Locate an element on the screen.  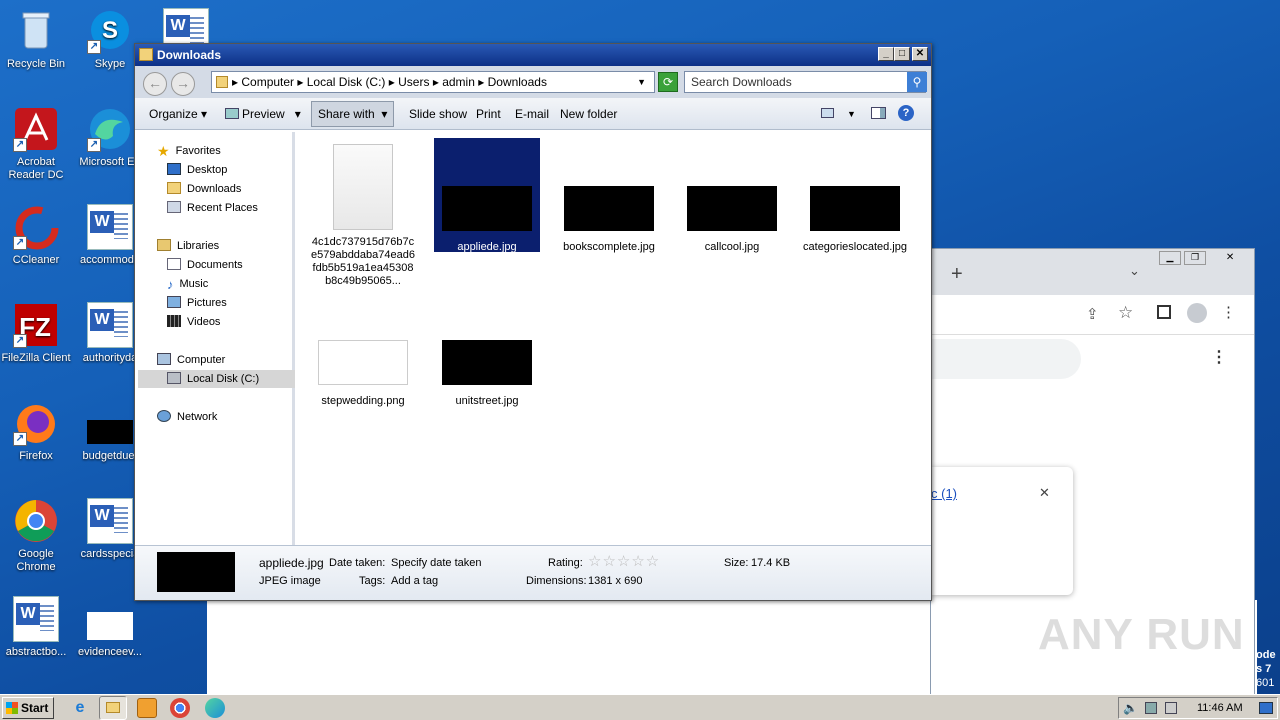
action-center-icon is located at coordinates (1171, 708).